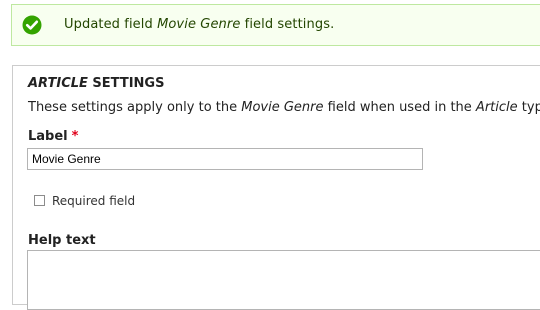 This screenshot has width=540, height=310. Describe the element at coordinates (39, 200) in the screenshot. I see `required-field-checkbox` at that location.